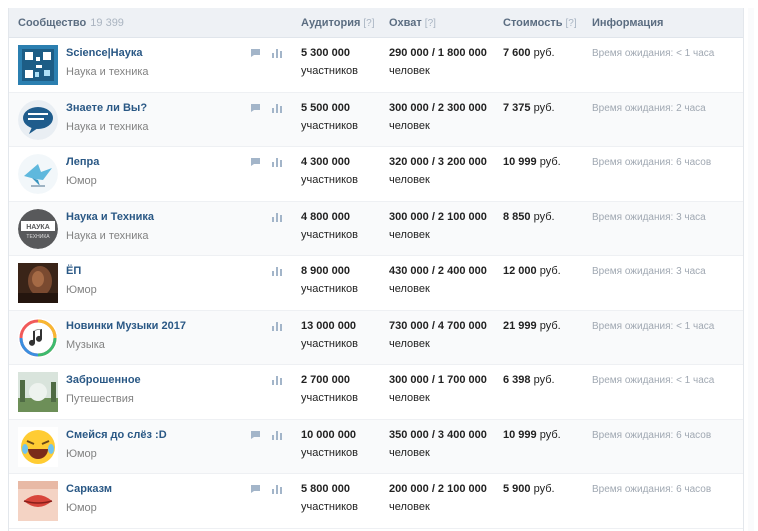  Describe the element at coordinates (38, 337) in the screenshot. I see `music-note-avatar` at that location.